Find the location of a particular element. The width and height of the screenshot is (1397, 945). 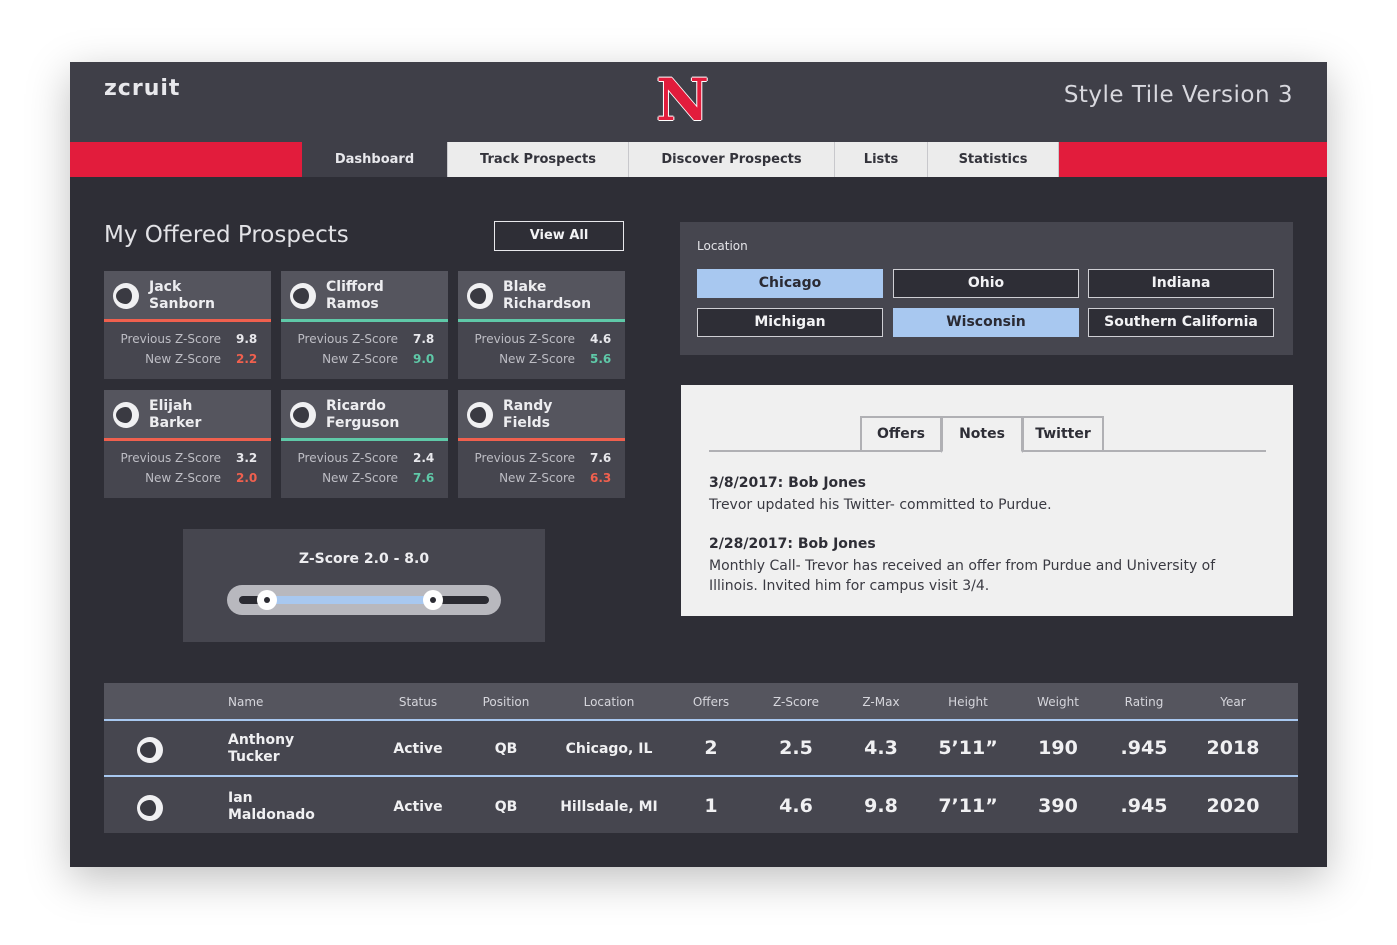

row-height: 7’11” is located at coordinates (968, 806).